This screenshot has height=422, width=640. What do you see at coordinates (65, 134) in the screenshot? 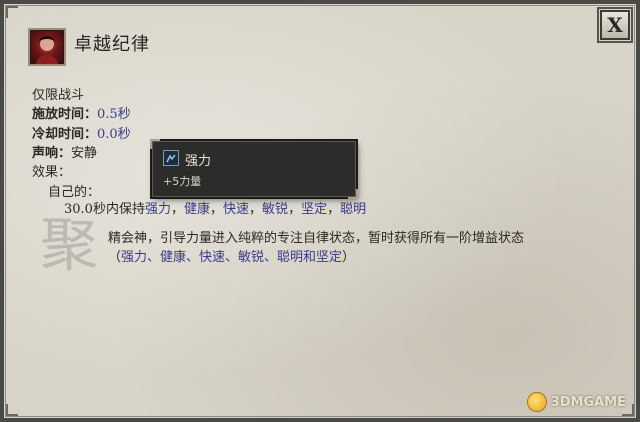
I see `cooldown-label: 冷却时间：` at bounding box center [65, 134].